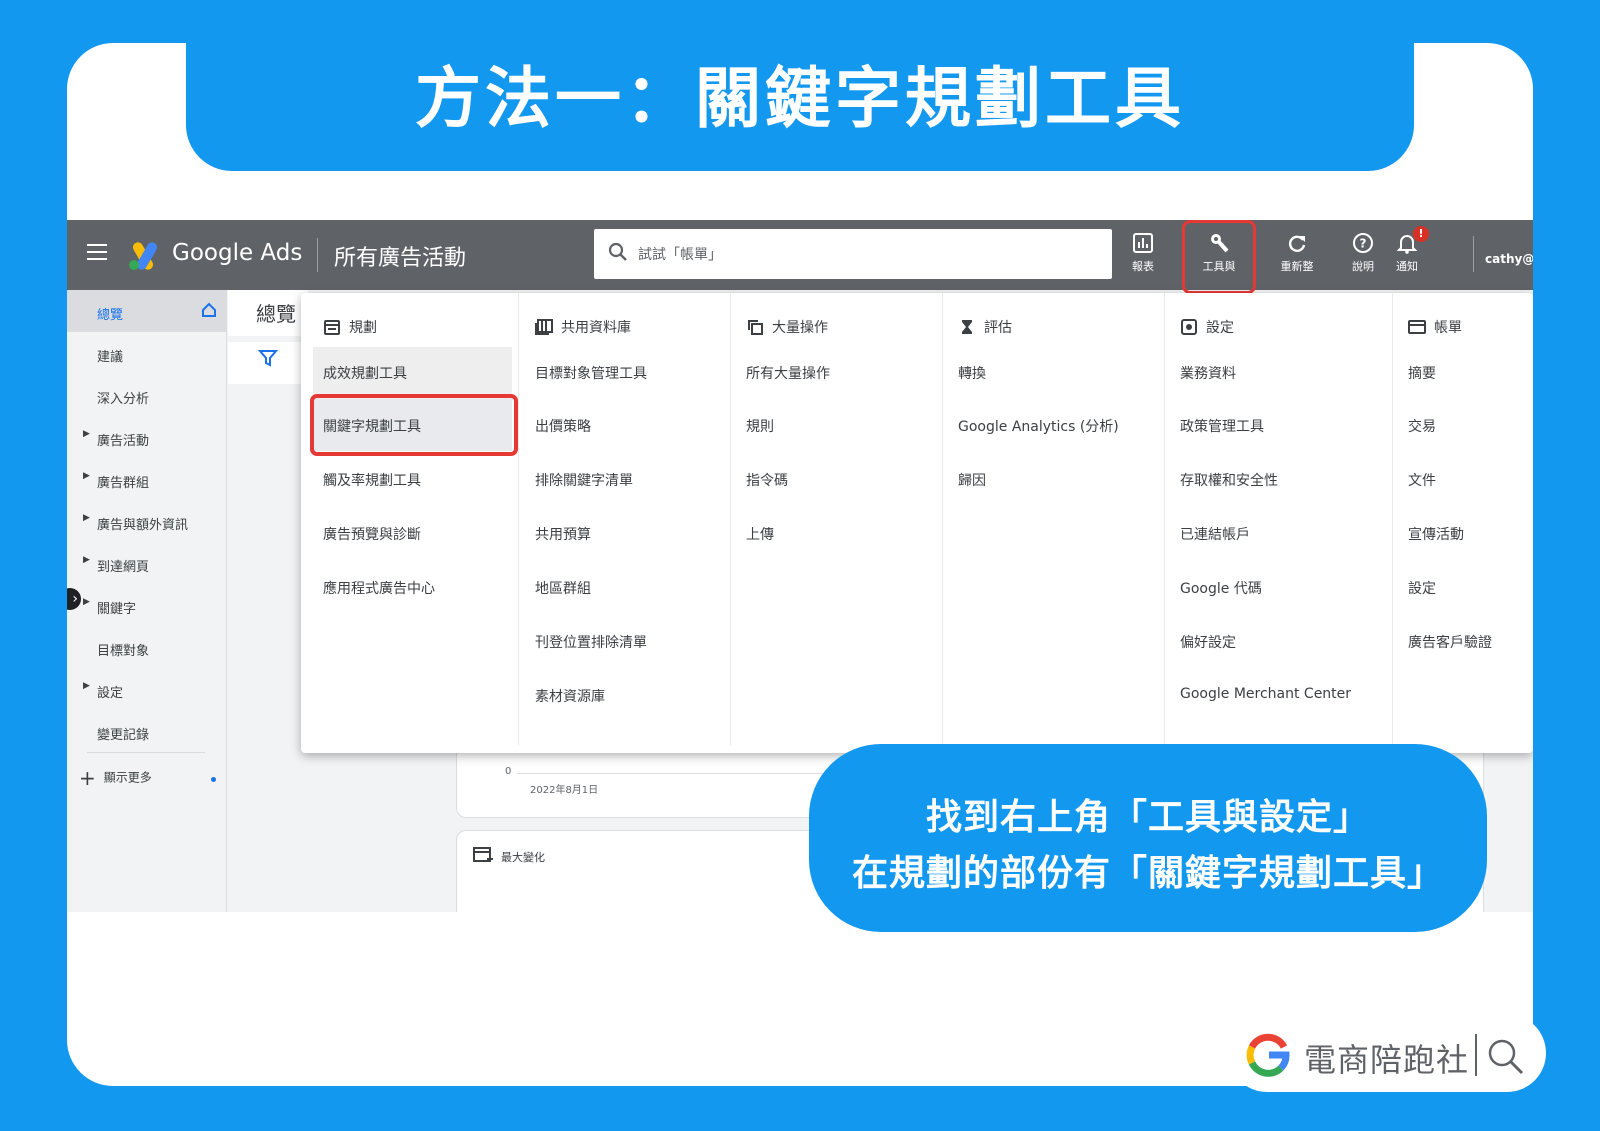  I want to click on chart-axis-zero: 0, so click(508, 771).